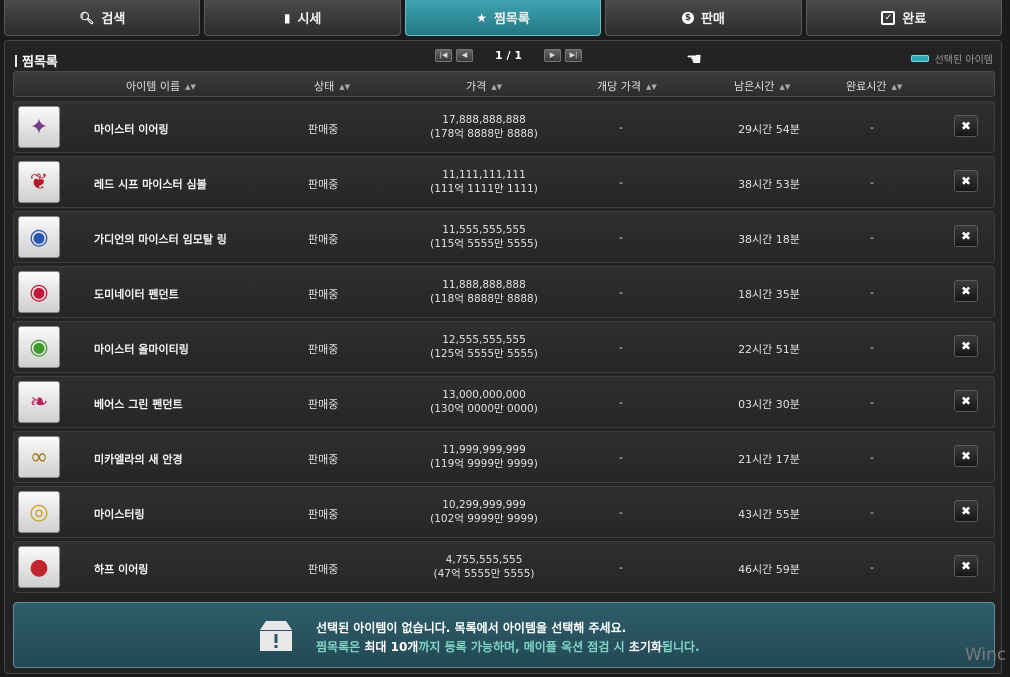 The height and width of the screenshot is (677, 1010). Describe the element at coordinates (914, 19) in the screenshot. I see `tab-label: 완료` at that location.